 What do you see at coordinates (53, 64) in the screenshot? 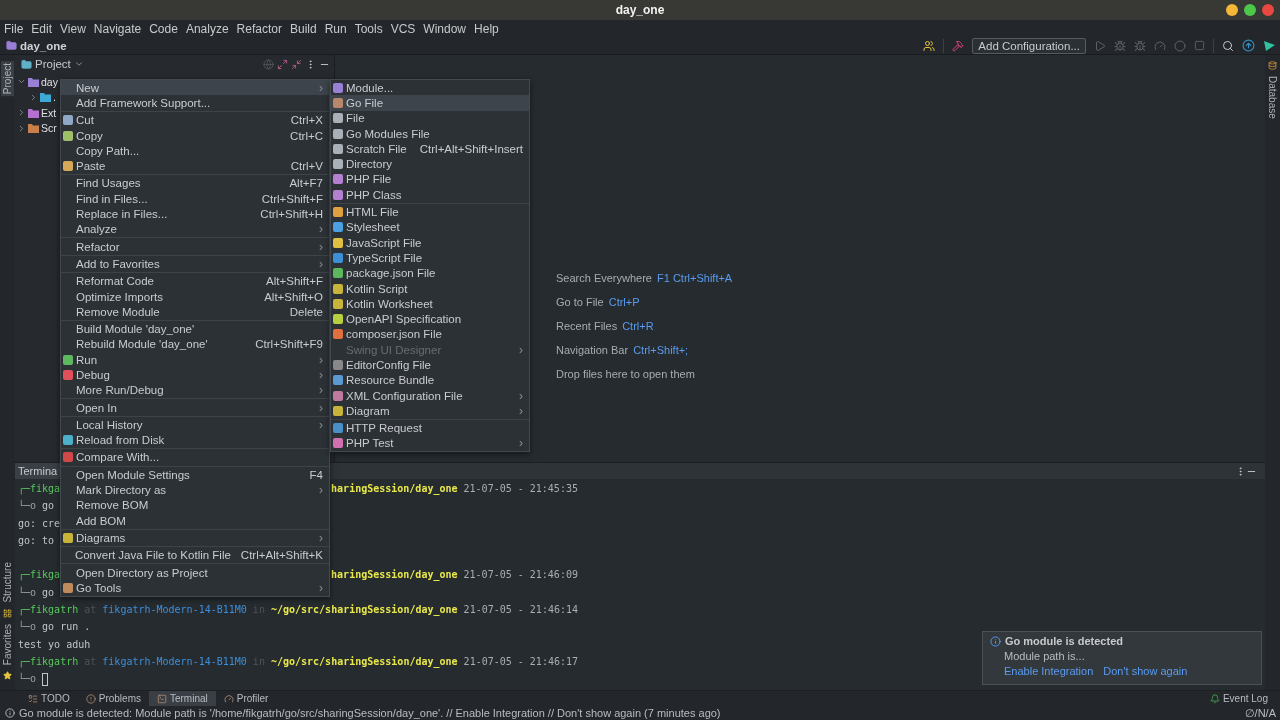
I see `panel-title: Project` at bounding box center [53, 64].